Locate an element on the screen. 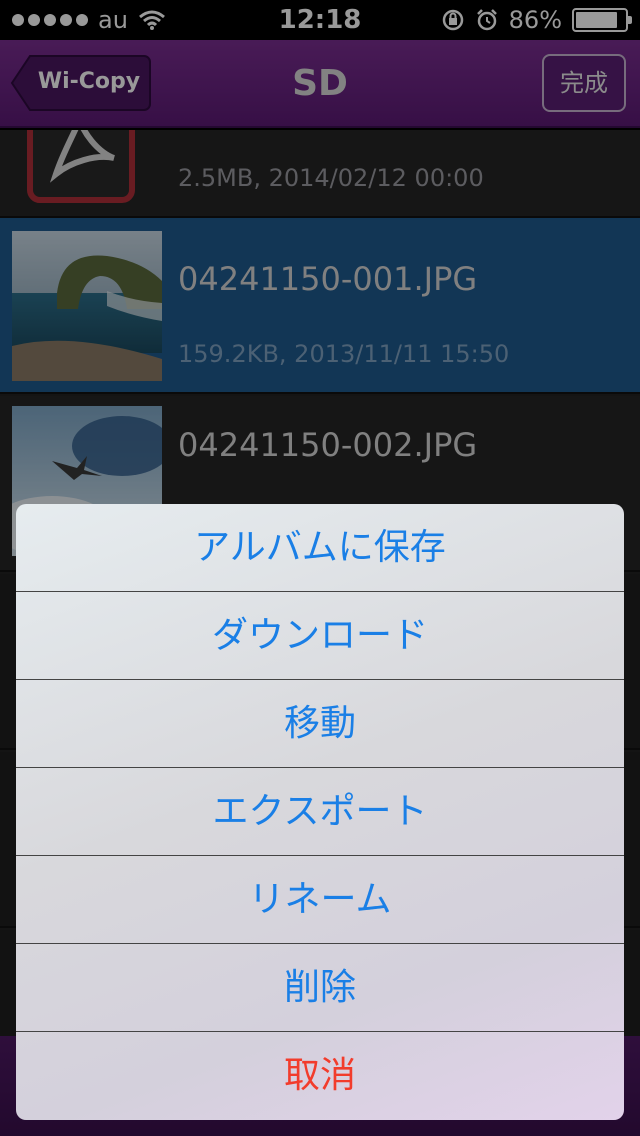  delete-button: 削除 is located at coordinates (320, 988).